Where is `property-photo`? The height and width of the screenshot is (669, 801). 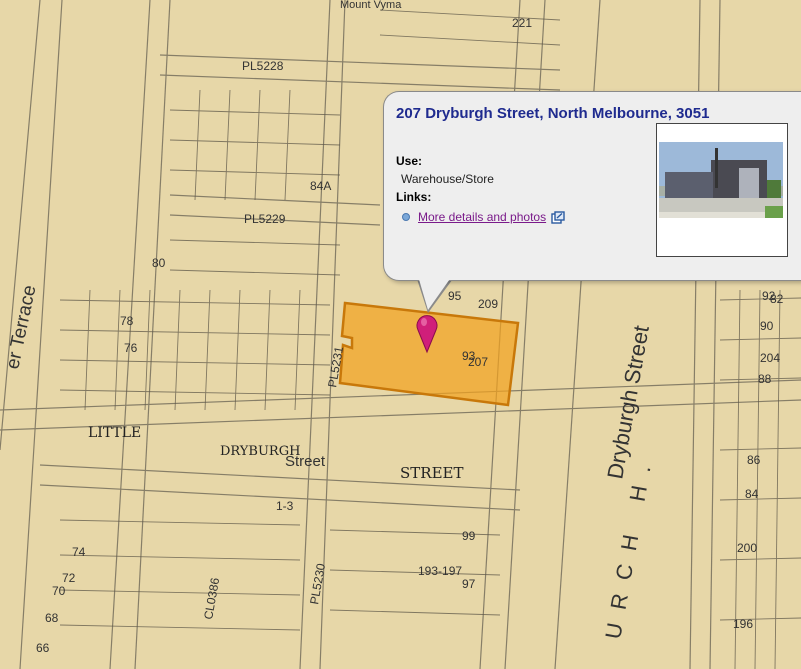
property-photo is located at coordinates (722, 190).